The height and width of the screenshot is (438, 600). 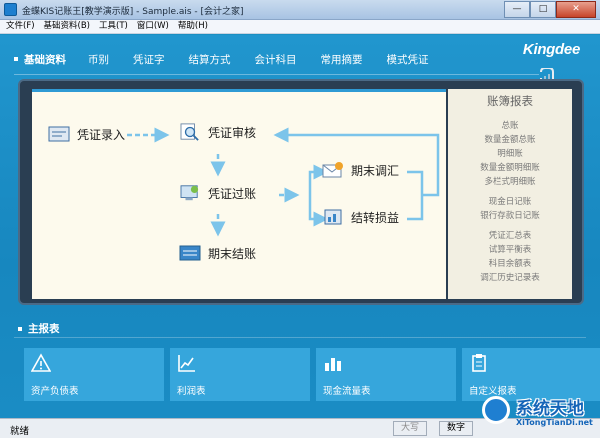 What do you see at coordinates (55, 391) in the screenshot?
I see `tile-balance-sheet-label: 资产负债表` at bounding box center [55, 391].